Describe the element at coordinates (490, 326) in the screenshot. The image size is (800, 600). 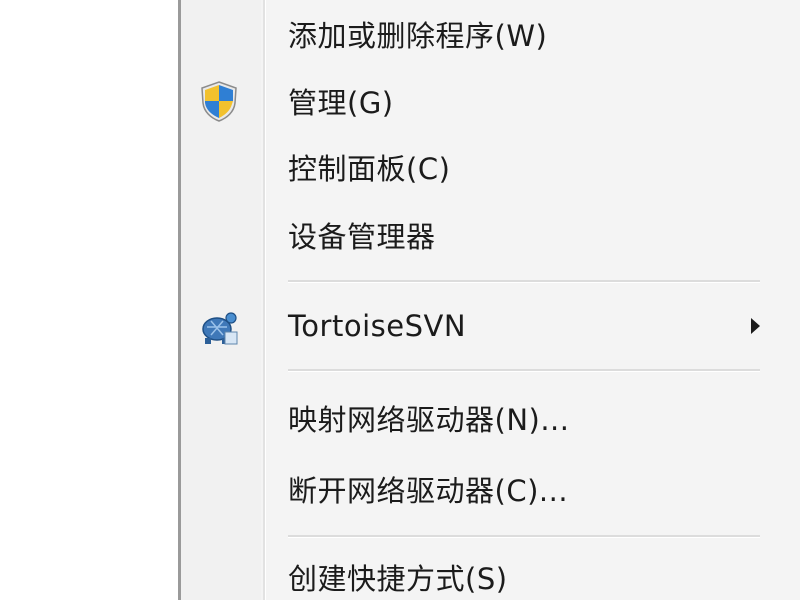
I see `menu-item-tortoisesvn: TortoiseSVN` at that location.